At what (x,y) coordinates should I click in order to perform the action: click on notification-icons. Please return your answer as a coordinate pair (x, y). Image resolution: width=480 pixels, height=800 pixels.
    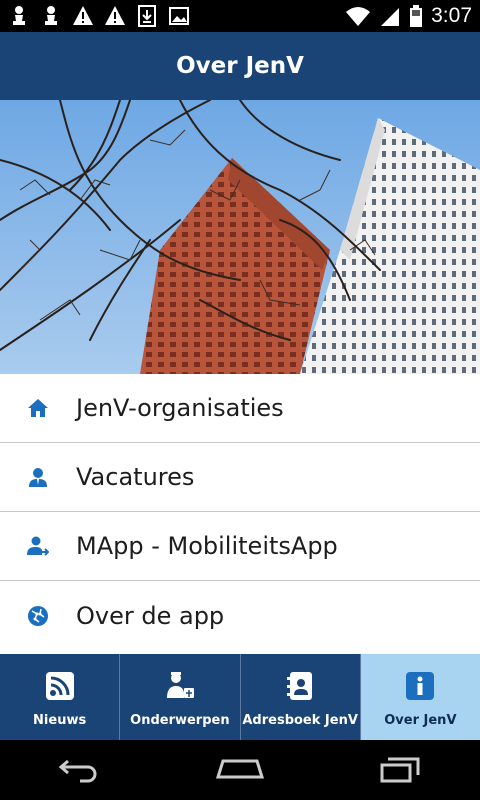
    Looking at the image, I should click on (99, 16).